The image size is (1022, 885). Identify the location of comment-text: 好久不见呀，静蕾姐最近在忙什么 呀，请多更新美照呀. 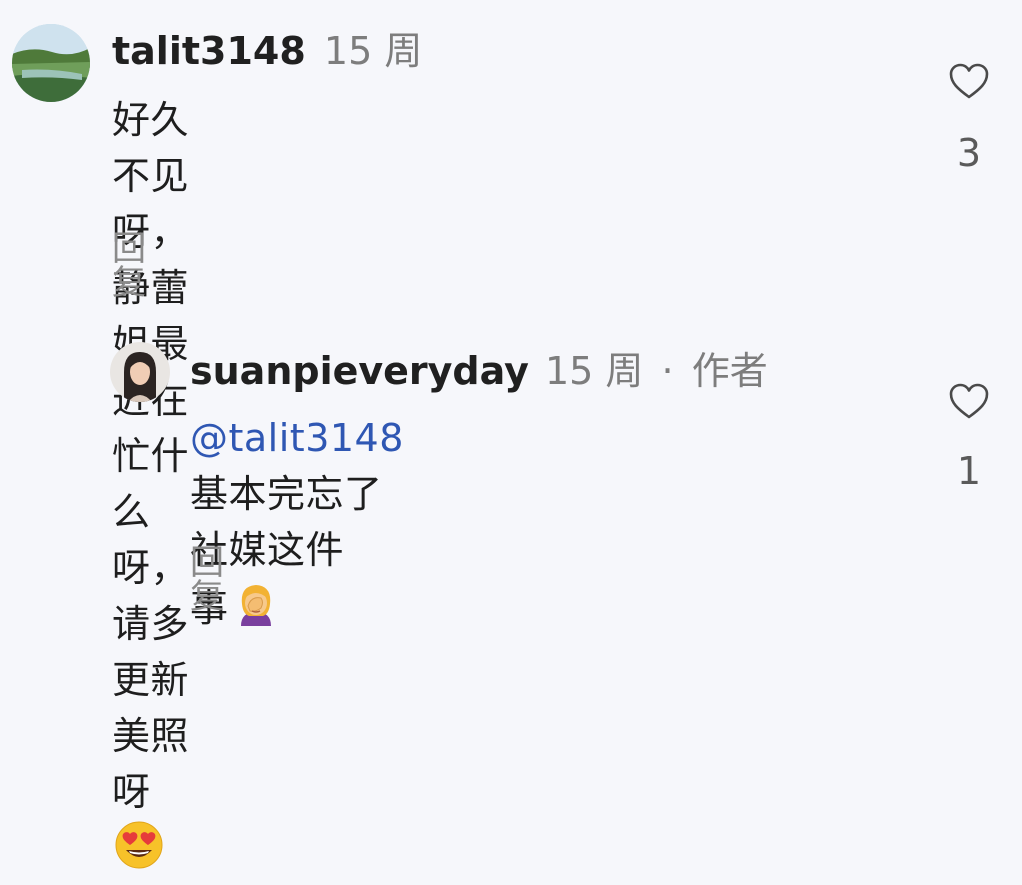
(150, 485).